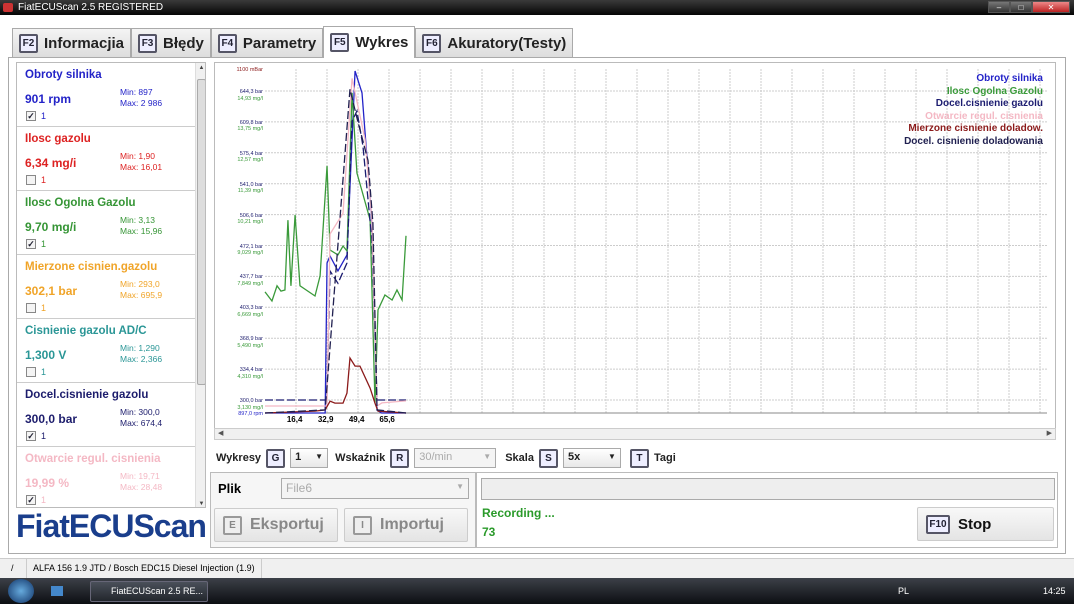  I want to click on minimize-button: –, so click(999, 7).